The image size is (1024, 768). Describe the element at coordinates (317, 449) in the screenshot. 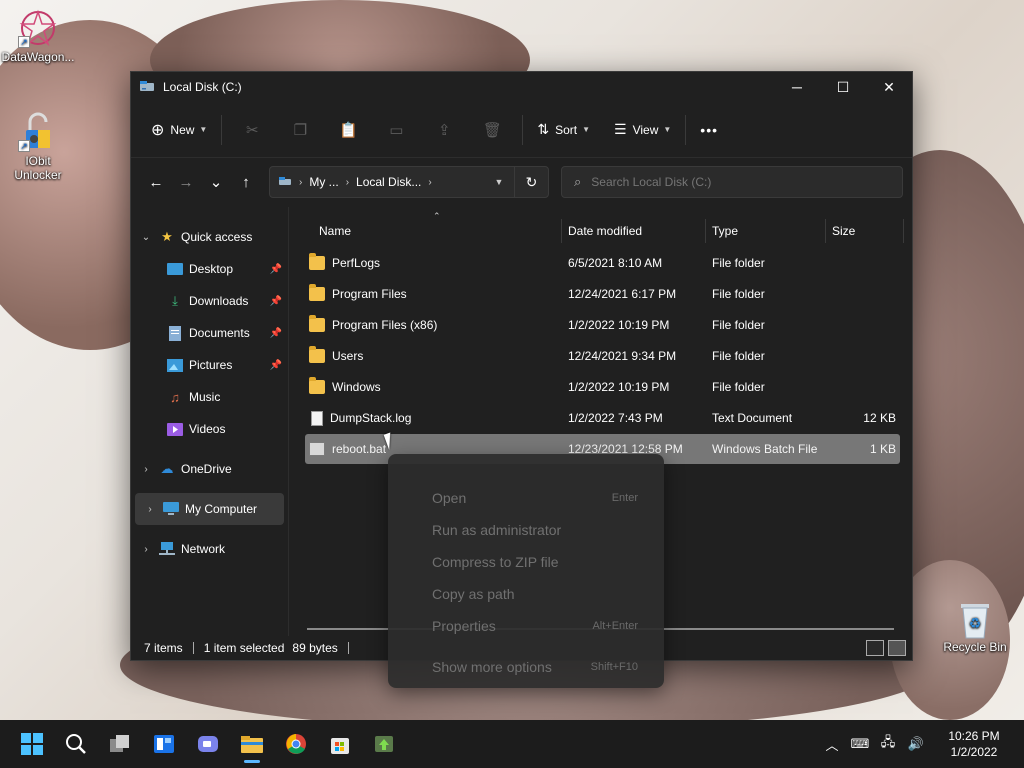

I see `batch-file-icon` at that location.